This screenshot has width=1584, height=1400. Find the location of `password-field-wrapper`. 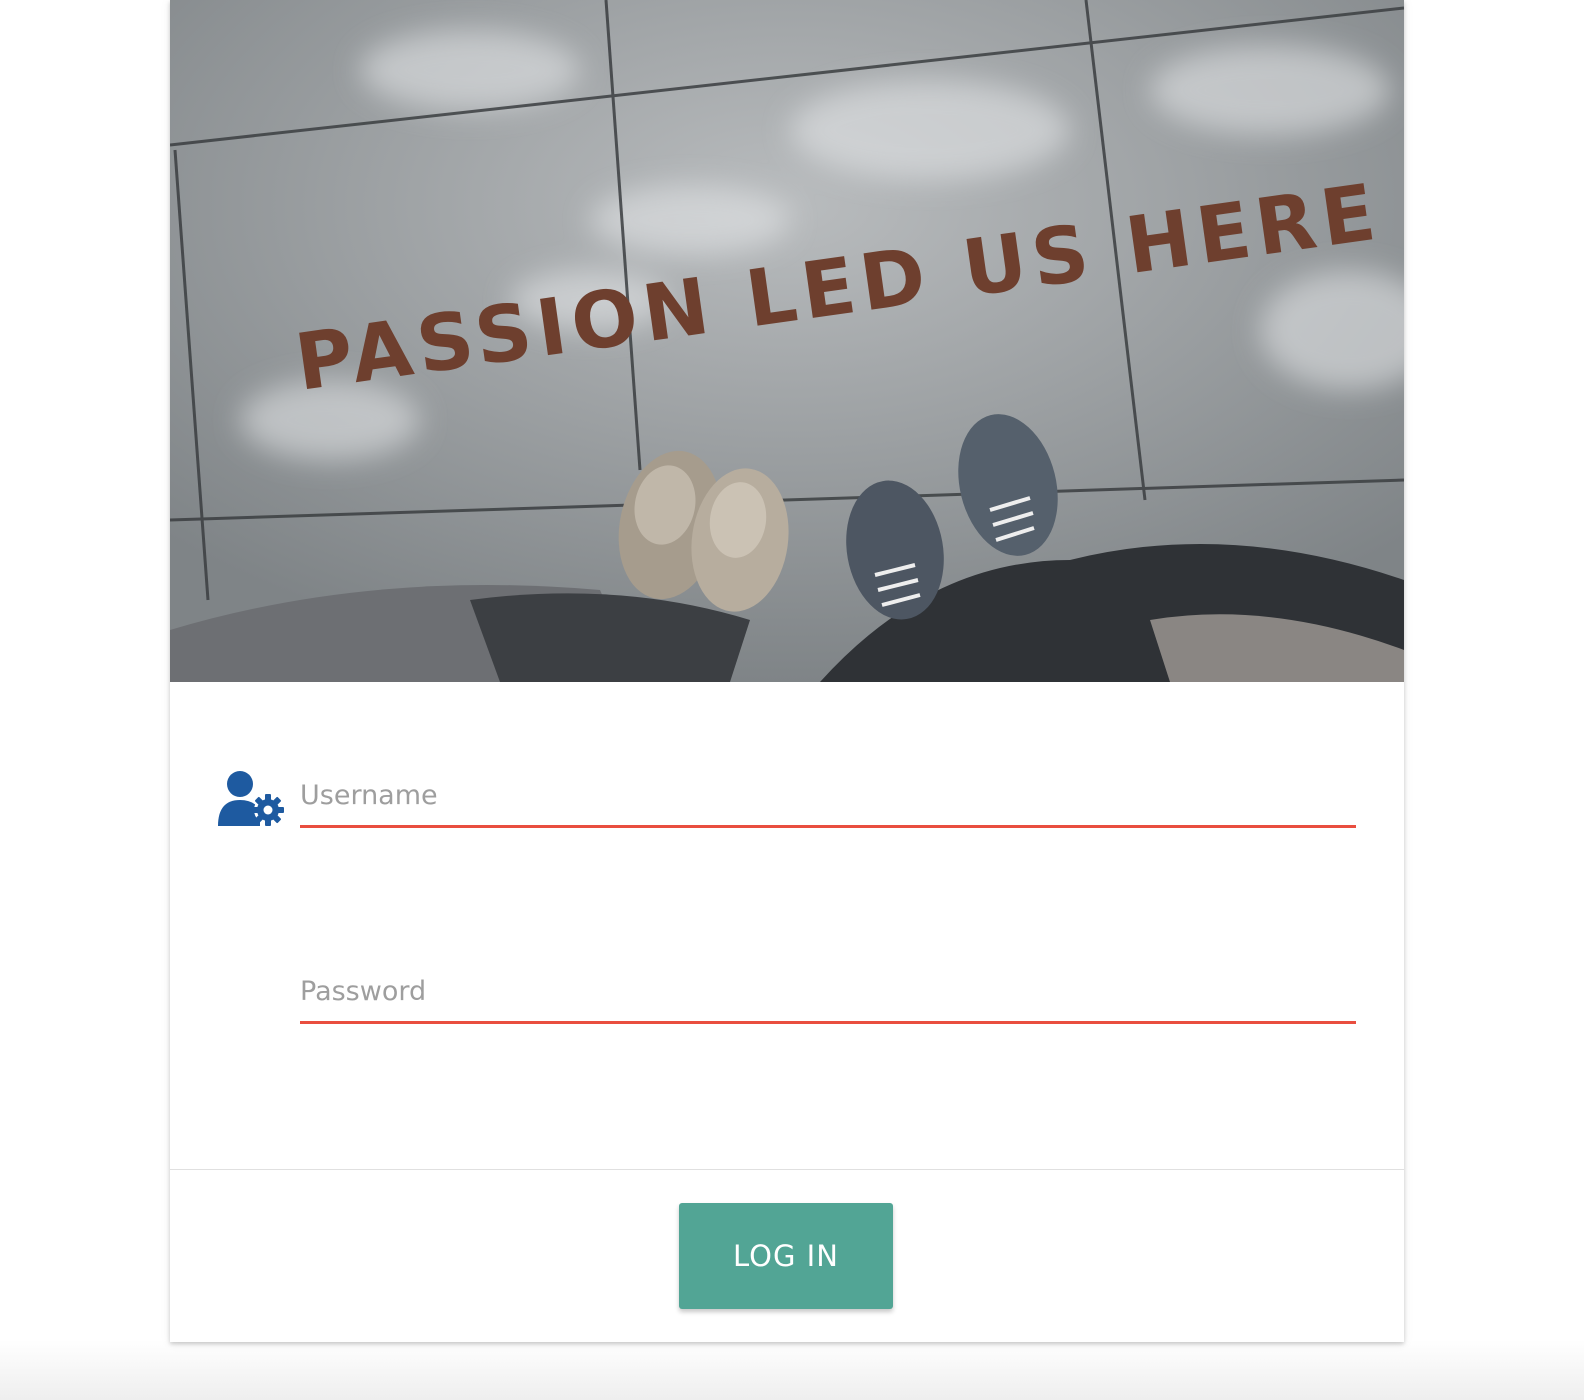

password-field-wrapper is located at coordinates (828, 996).